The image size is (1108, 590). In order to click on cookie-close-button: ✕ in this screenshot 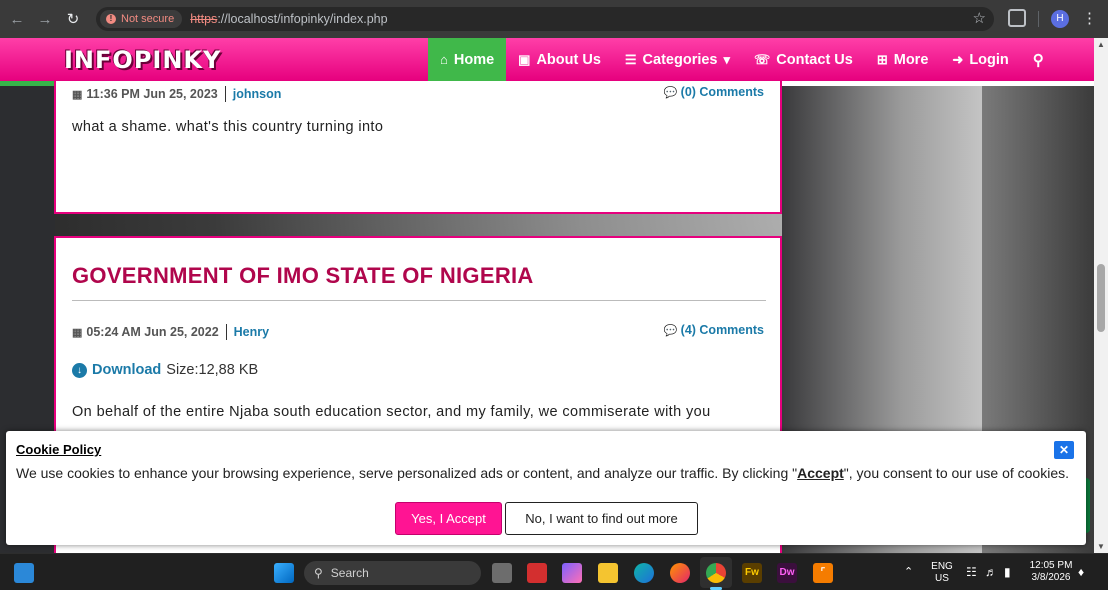, I will do `click(1064, 450)`.